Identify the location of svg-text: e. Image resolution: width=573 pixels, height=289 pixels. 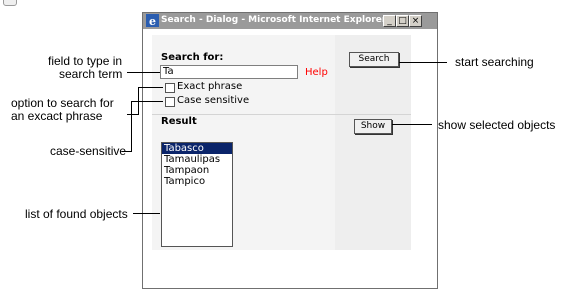
(152, 21).